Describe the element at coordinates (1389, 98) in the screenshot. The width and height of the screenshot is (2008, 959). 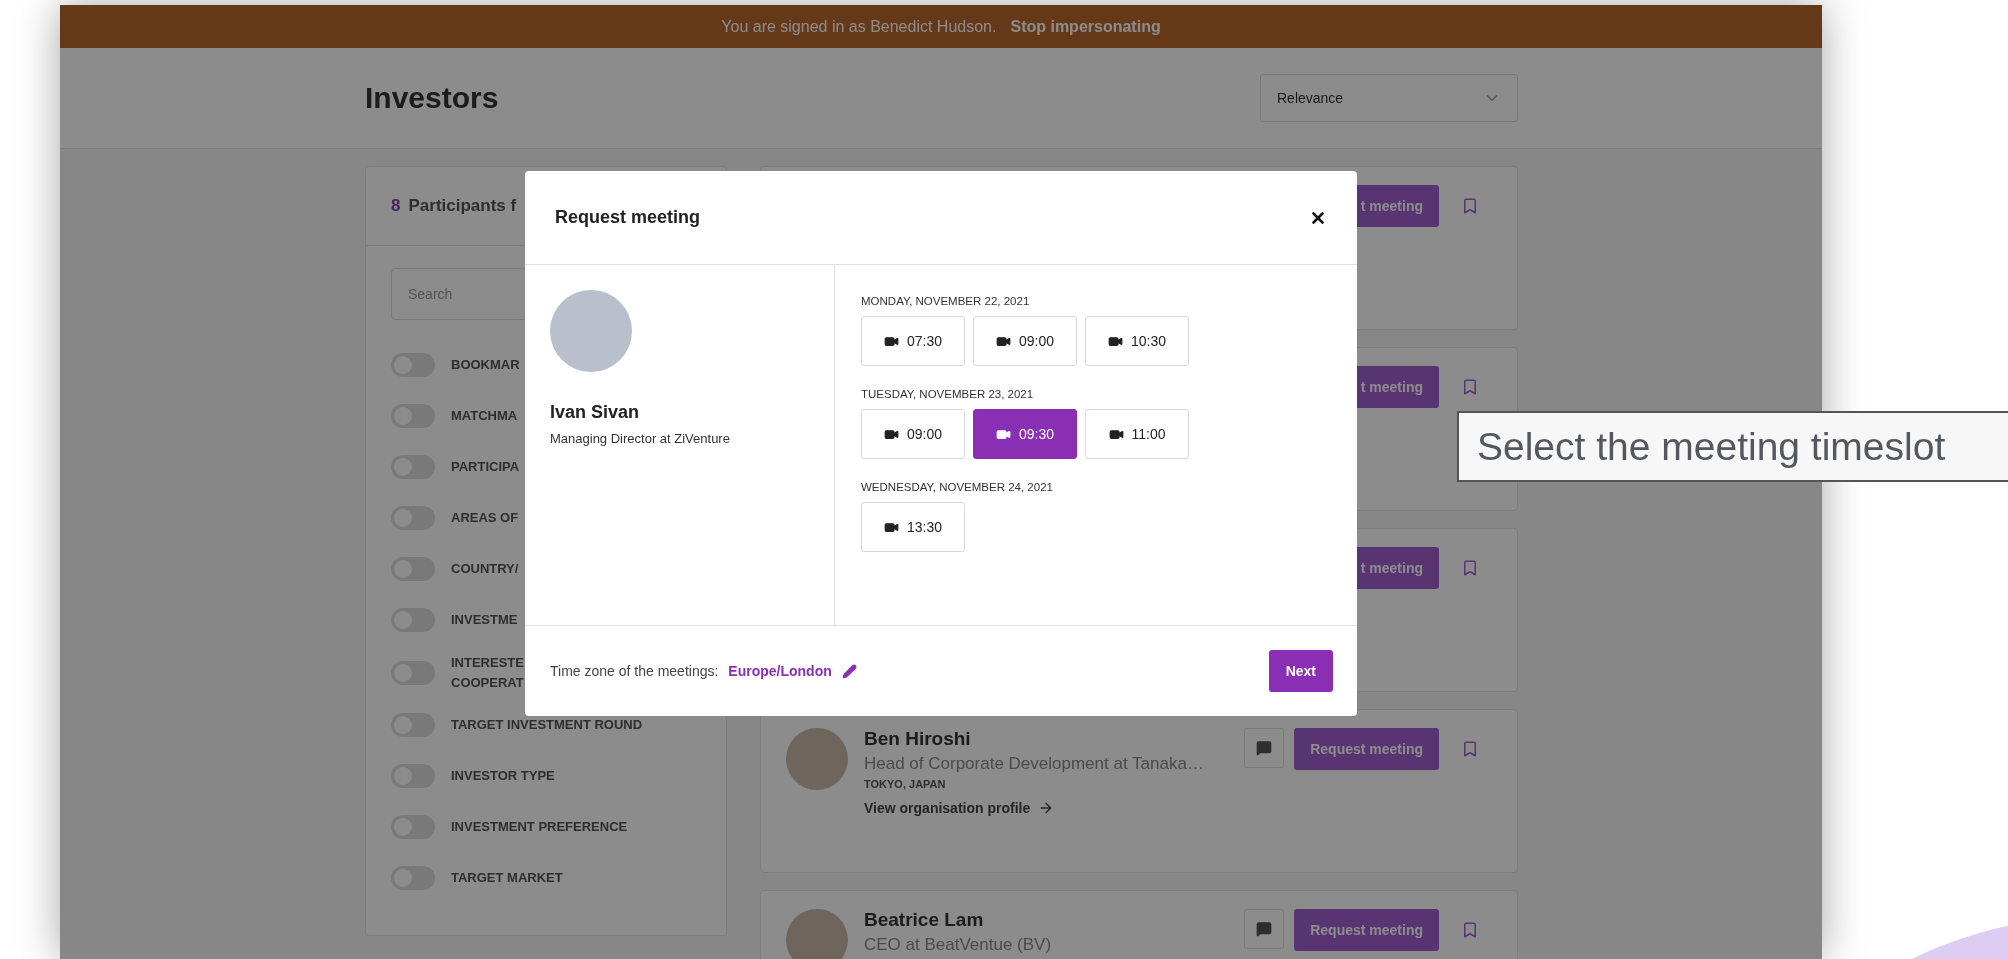
I see `sort-dropdown: Relevance` at that location.